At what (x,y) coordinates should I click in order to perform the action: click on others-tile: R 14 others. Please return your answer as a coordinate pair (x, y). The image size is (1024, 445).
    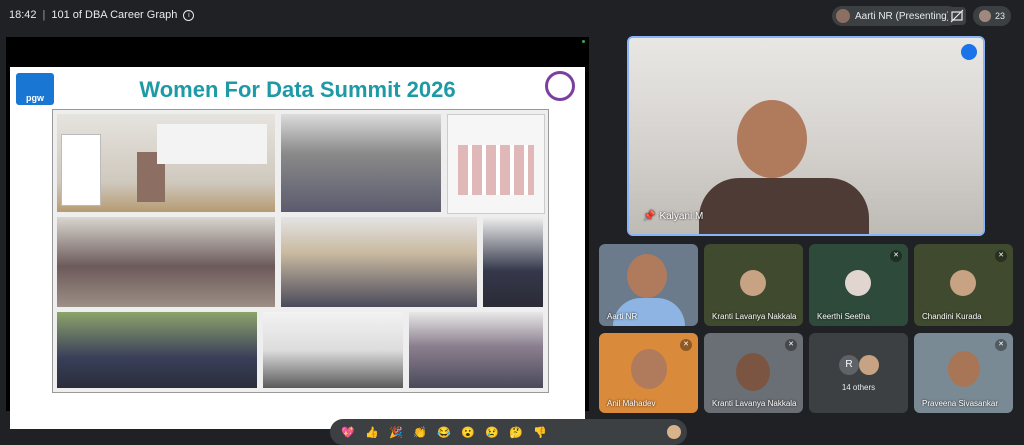
    Looking at the image, I should click on (858, 373).